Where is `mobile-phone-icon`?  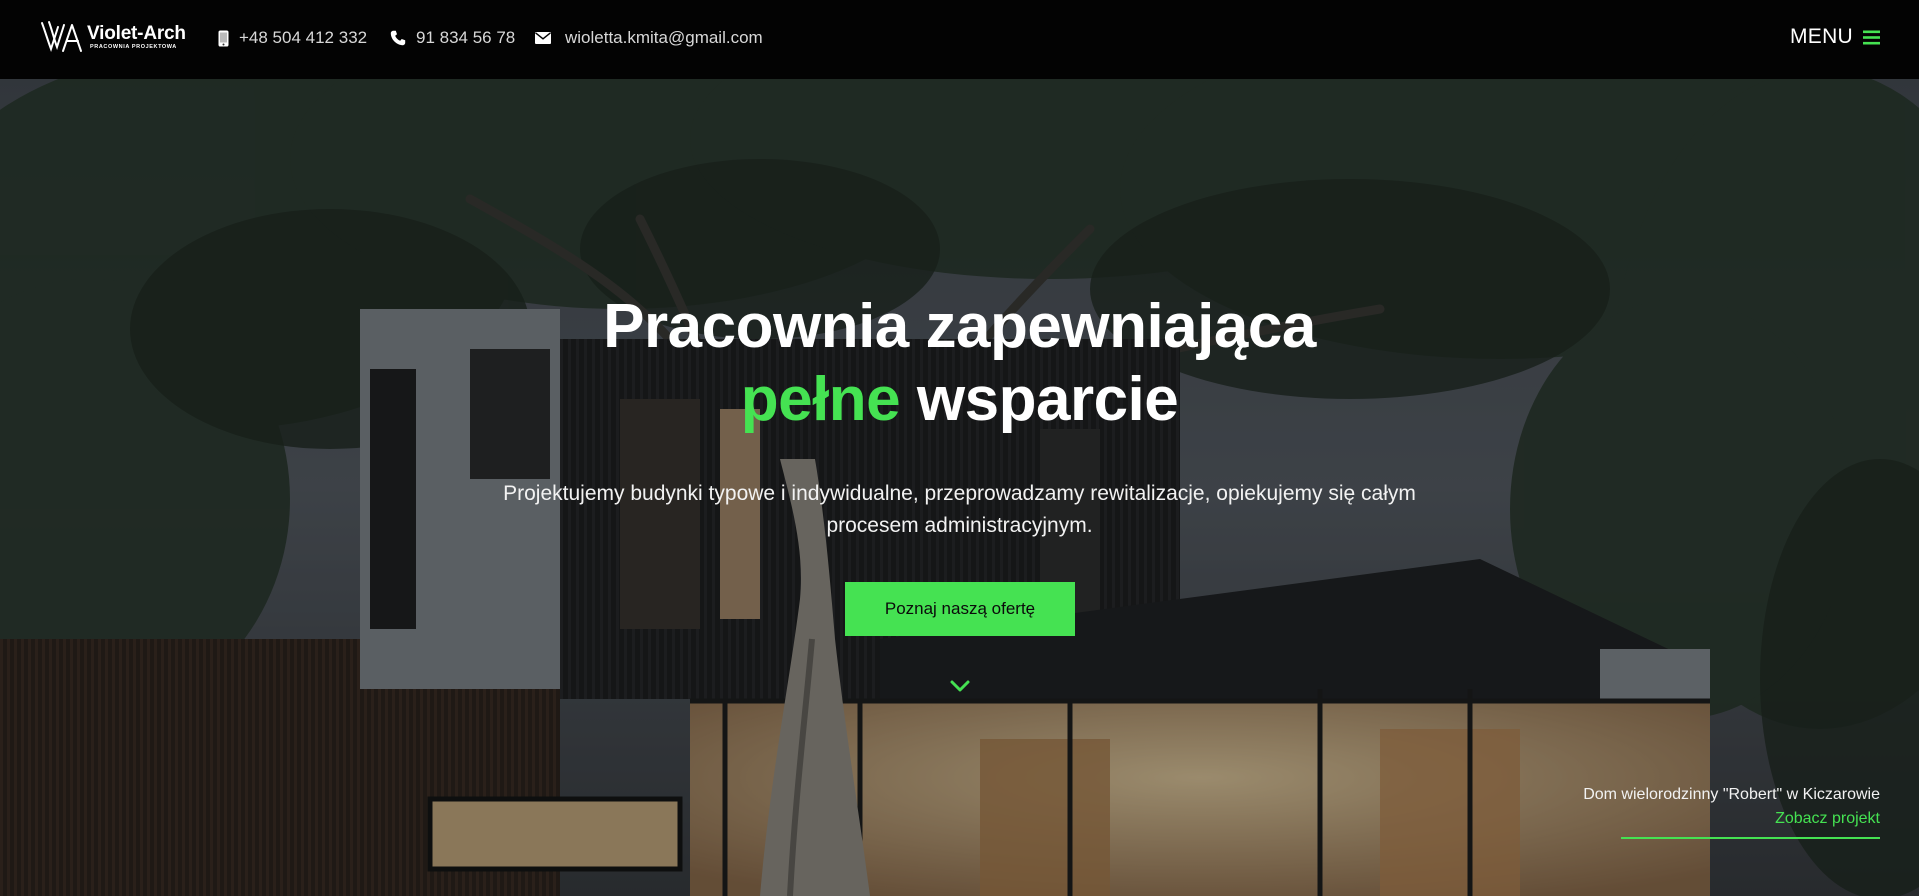 mobile-phone-icon is located at coordinates (223, 38).